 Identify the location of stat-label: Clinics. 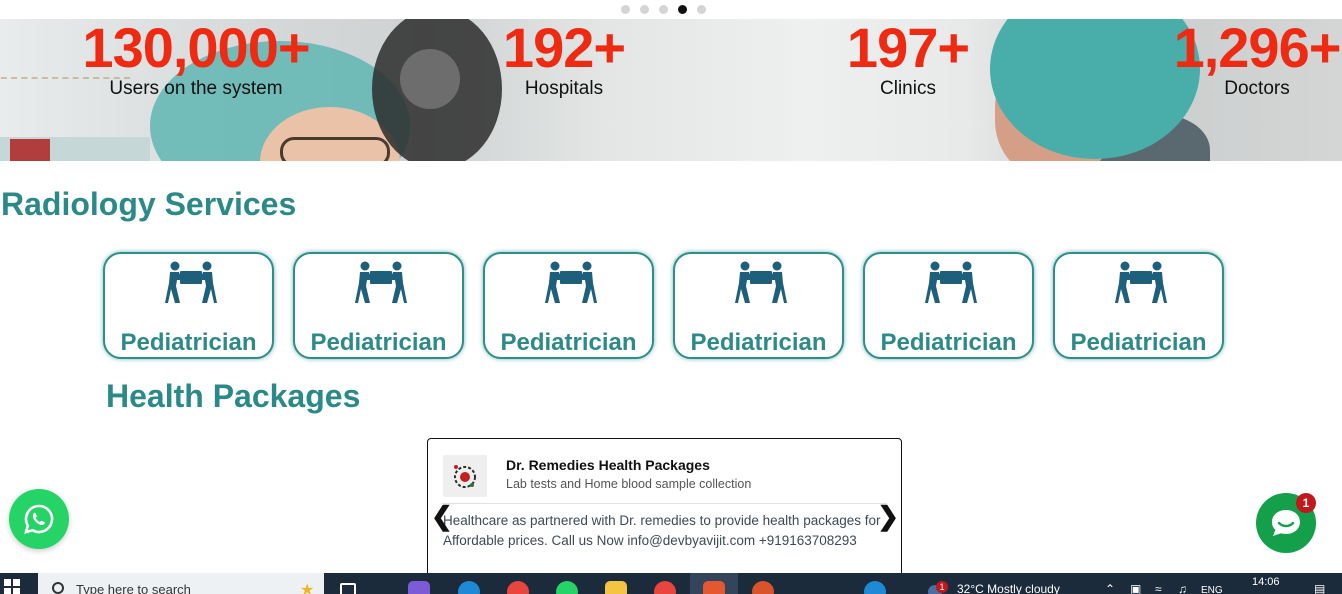
(908, 88).